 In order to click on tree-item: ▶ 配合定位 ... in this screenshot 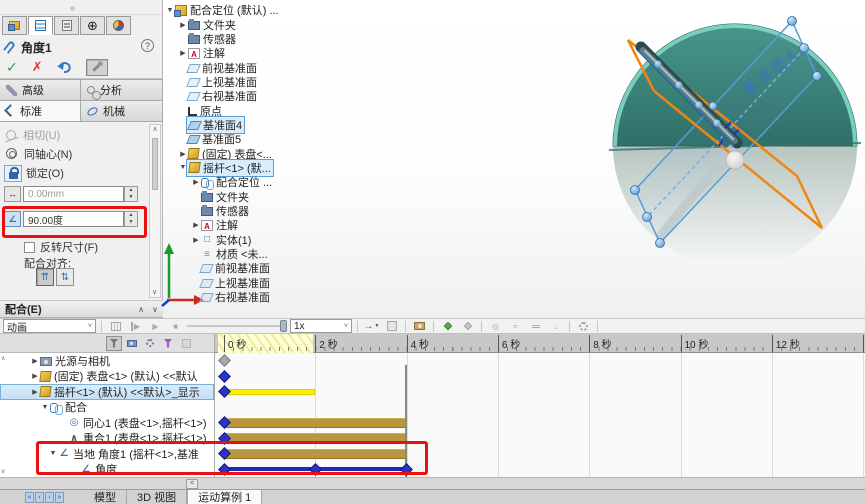, I will do `click(252, 182)`.